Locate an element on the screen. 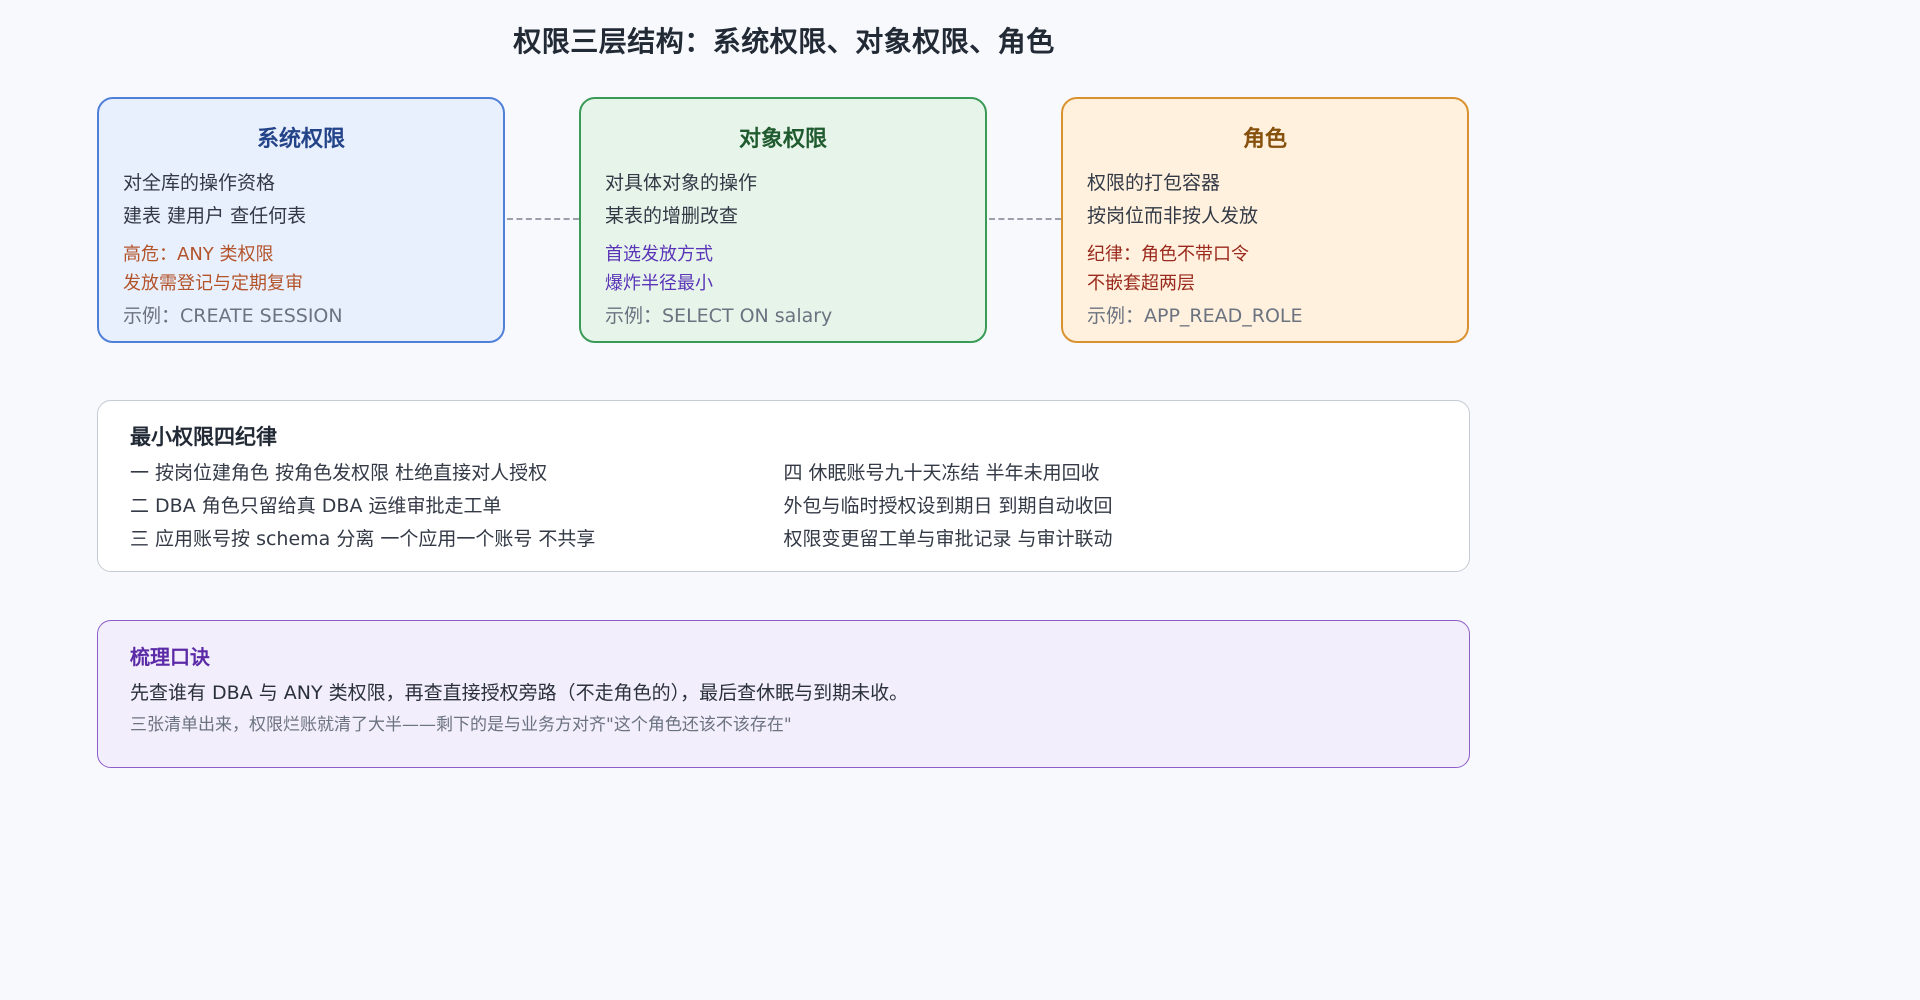  rule-item: 四 休眠账号九十天冻结 半年未用回收 is located at coordinates (941, 473).